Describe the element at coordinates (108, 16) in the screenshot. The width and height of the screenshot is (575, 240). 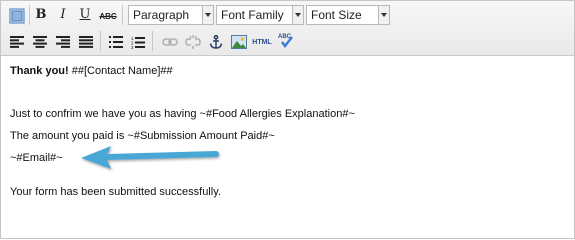
I see `strikethrough-button: ABC` at that location.